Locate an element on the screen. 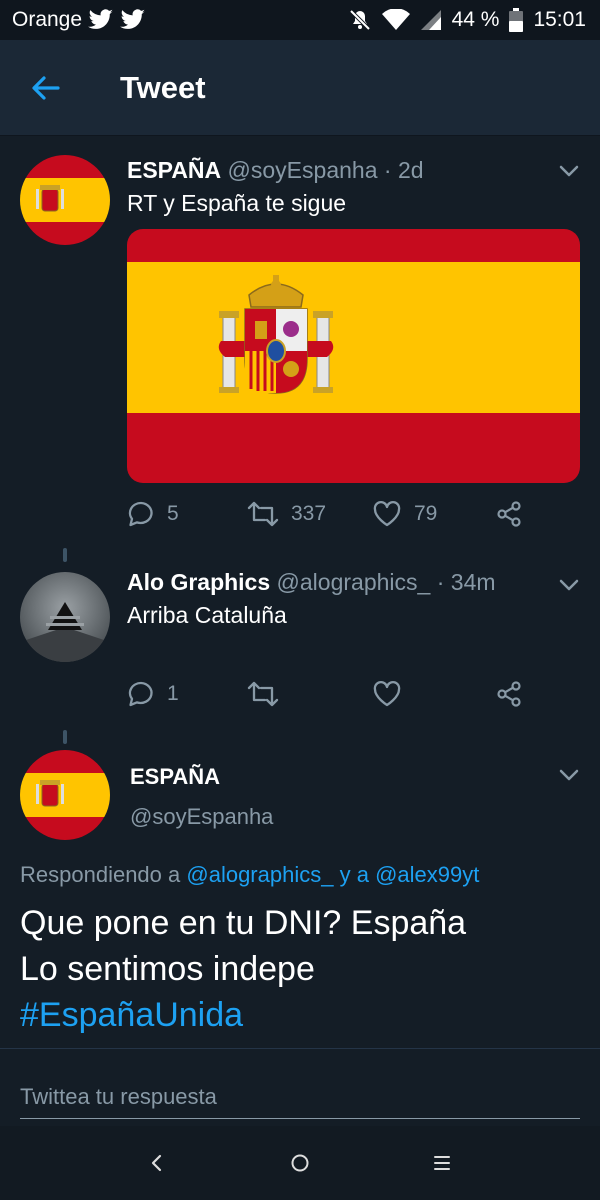  system-nav-bar is located at coordinates (300, 1163).